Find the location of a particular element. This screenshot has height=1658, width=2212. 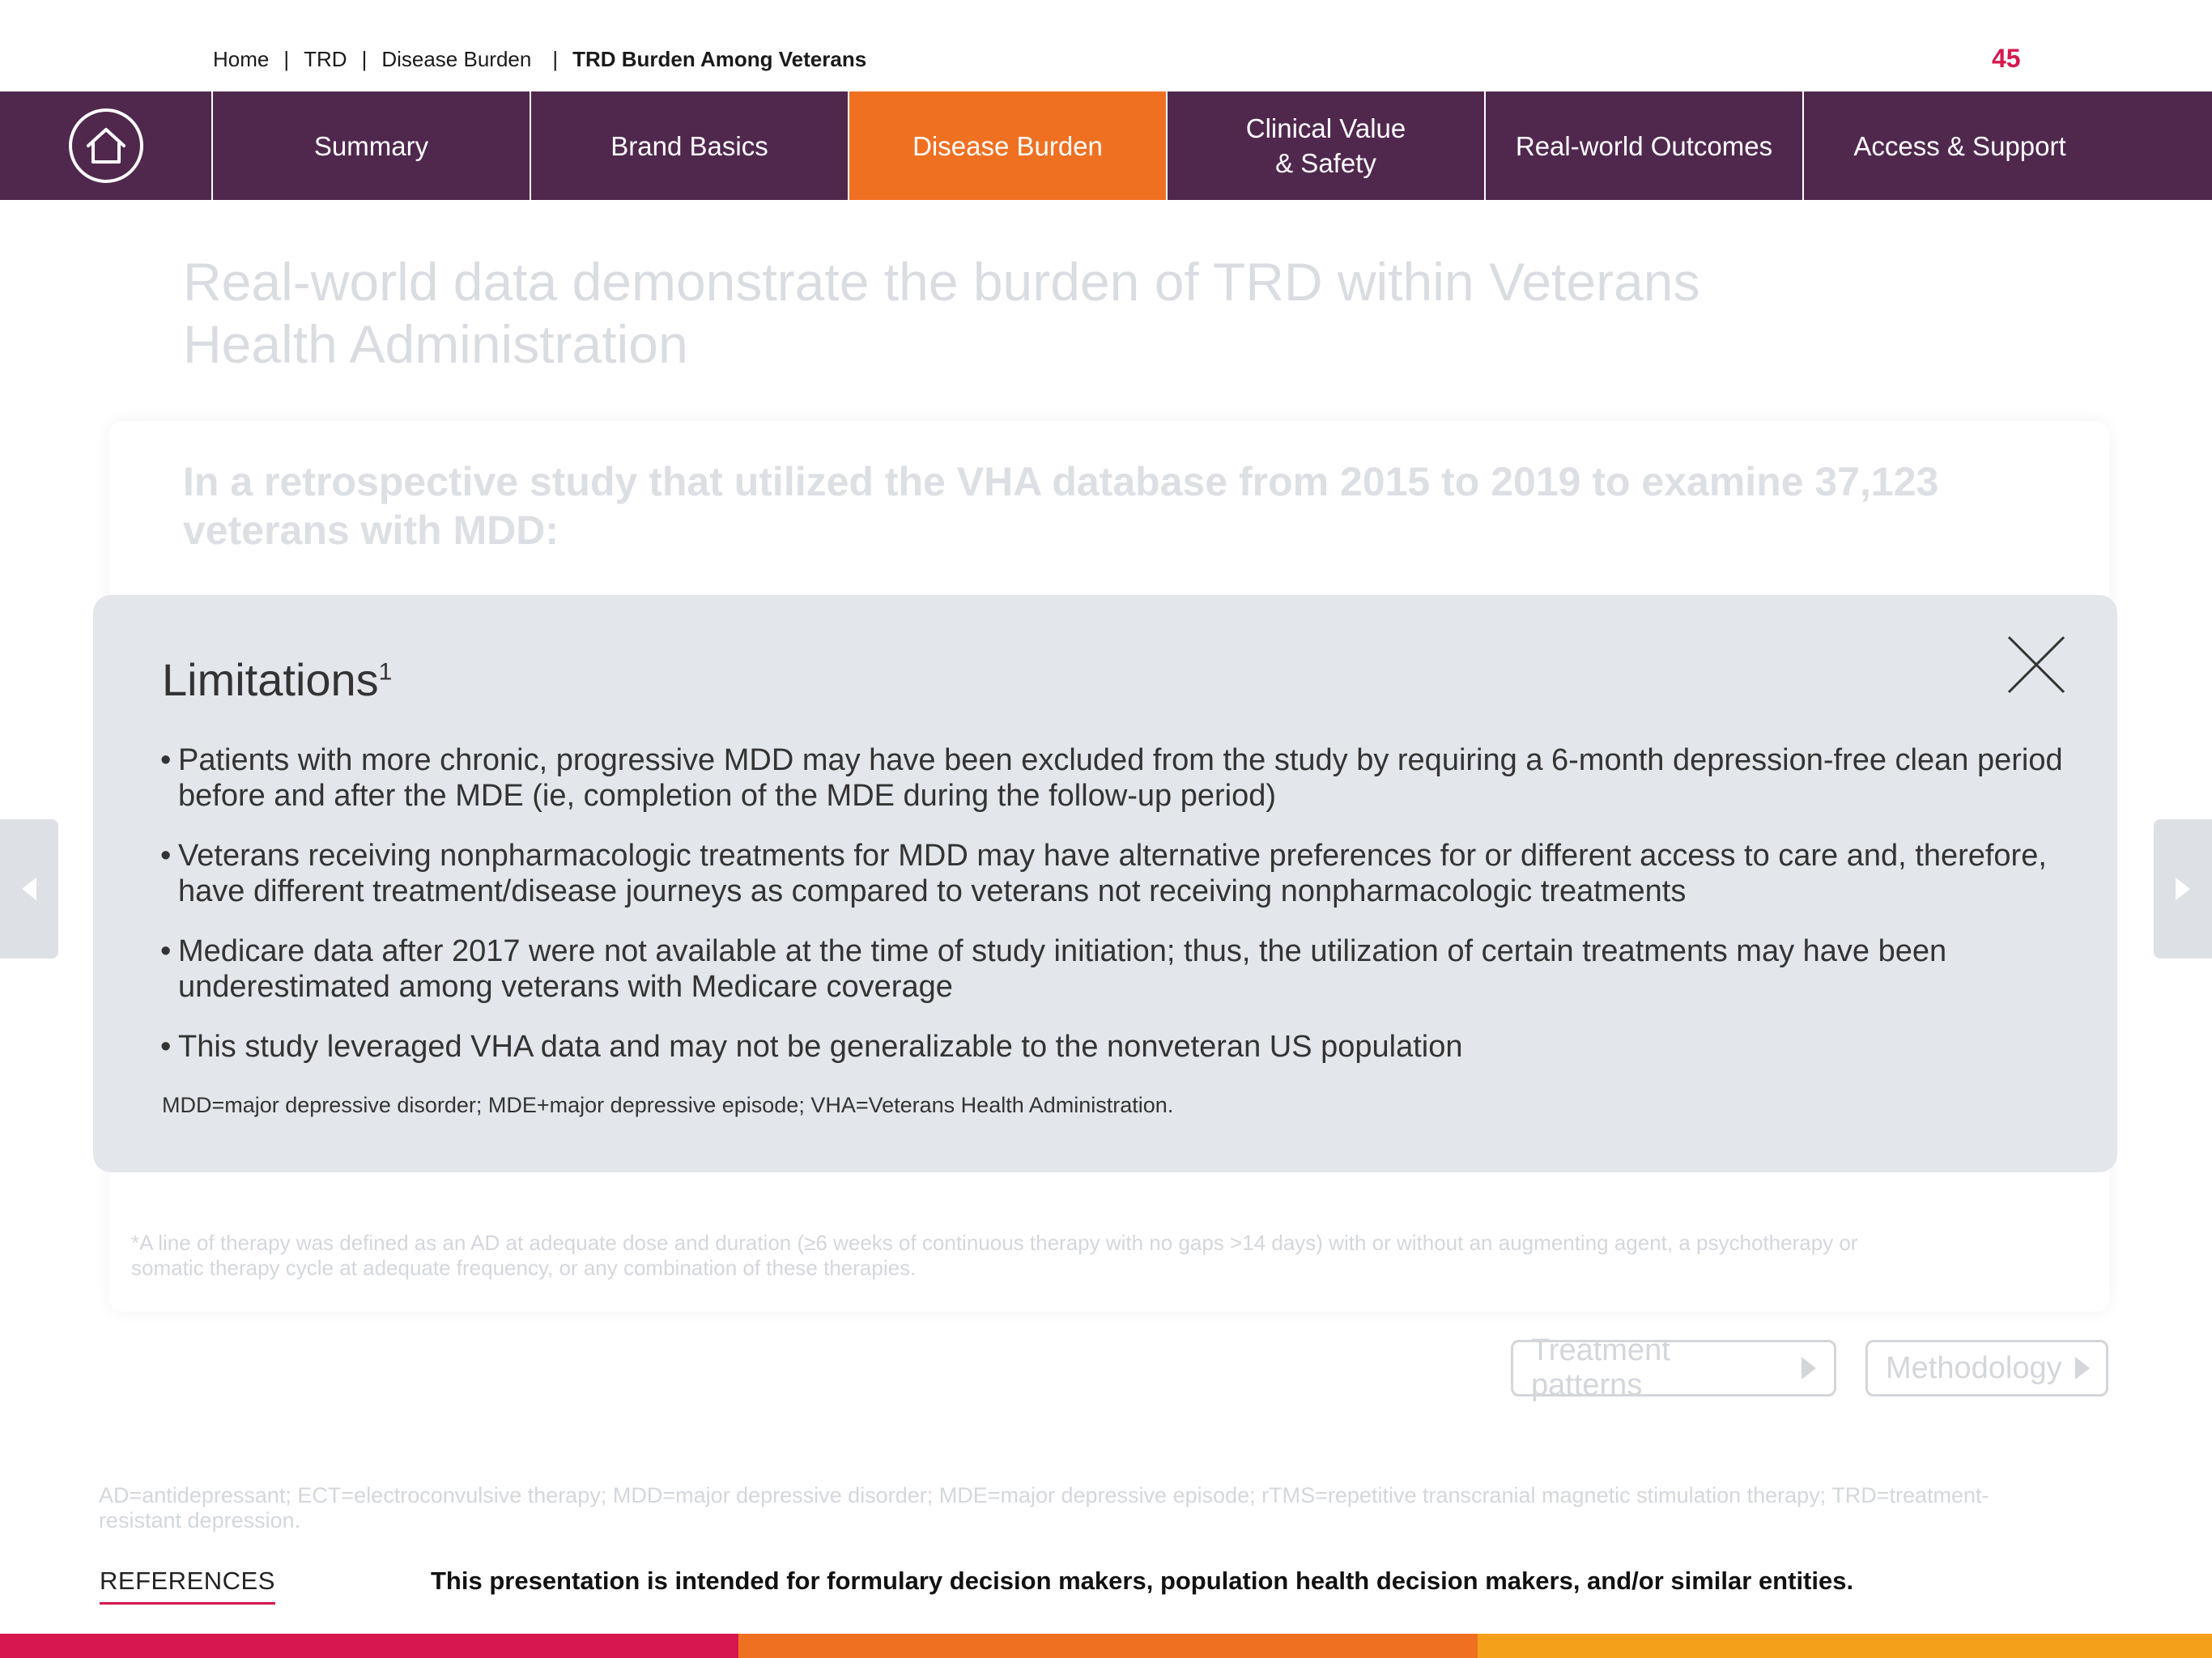

home-button is located at coordinates (106, 145).